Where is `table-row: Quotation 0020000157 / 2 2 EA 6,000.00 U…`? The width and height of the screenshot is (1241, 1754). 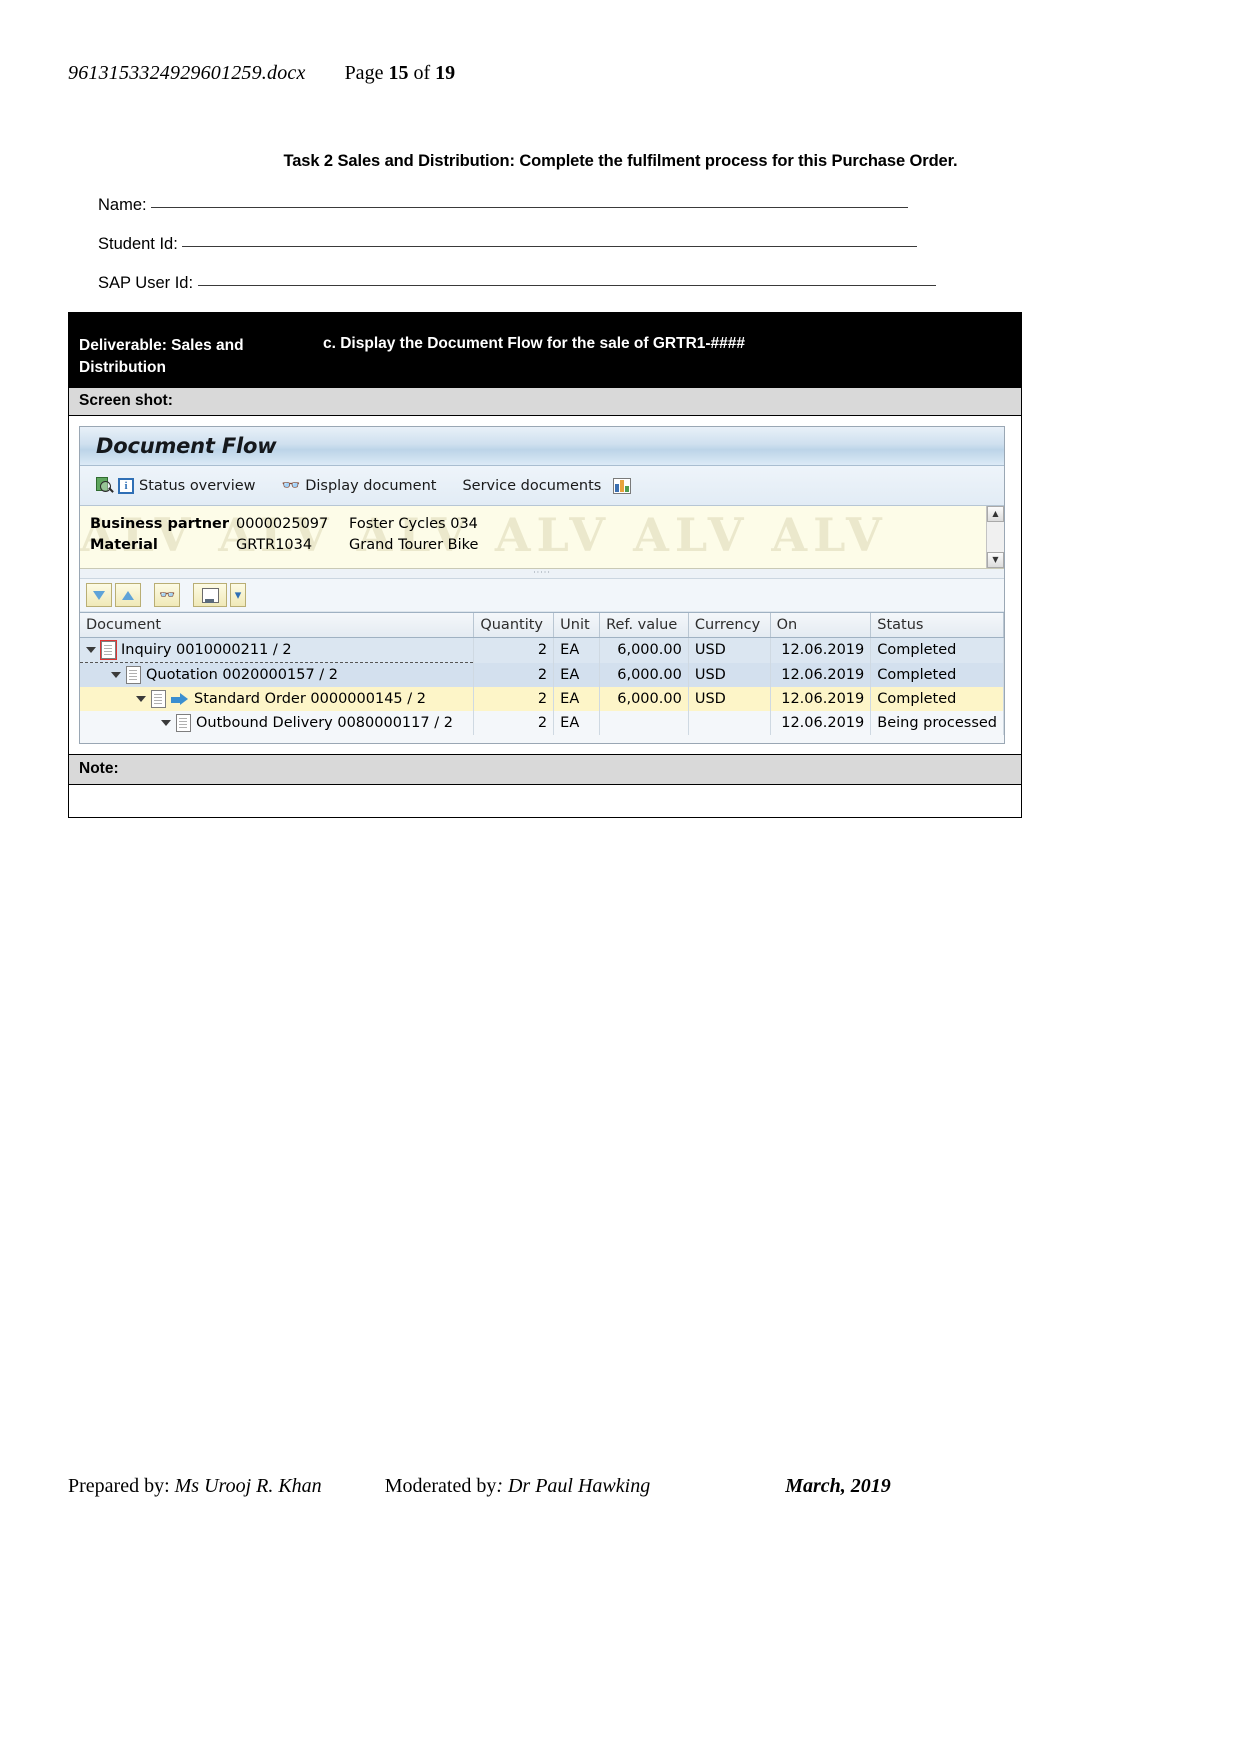 table-row: Quotation 0020000157 / 2 2 EA 6,000.00 U… is located at coordinates (542, 674).